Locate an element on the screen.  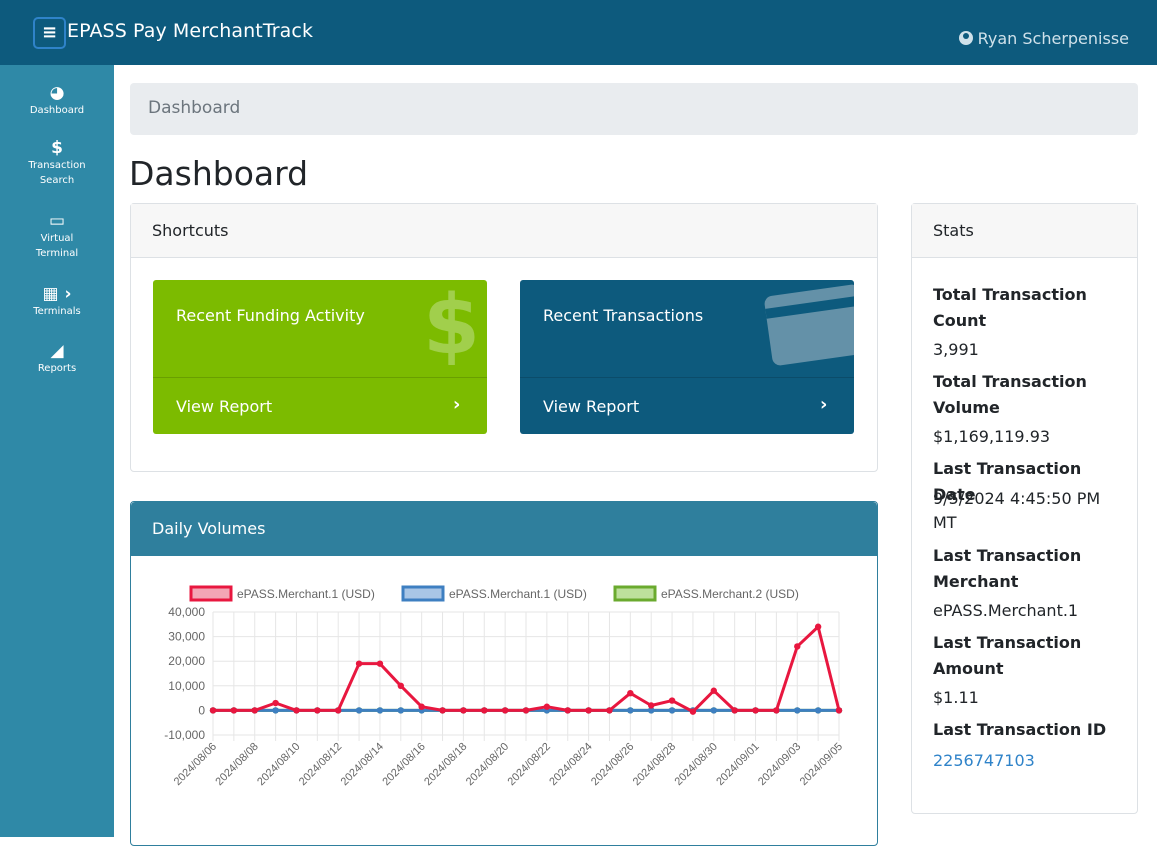
x-tick-label: 2024/08/06 is located at coordinates (195, 764).